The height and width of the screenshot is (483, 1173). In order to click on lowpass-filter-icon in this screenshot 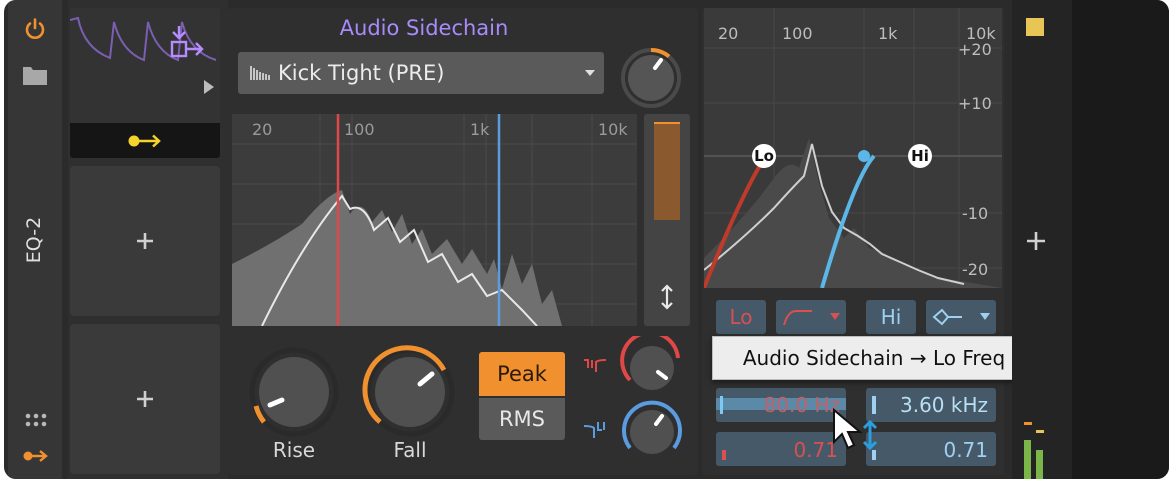, I will do `click(594, 430)`.